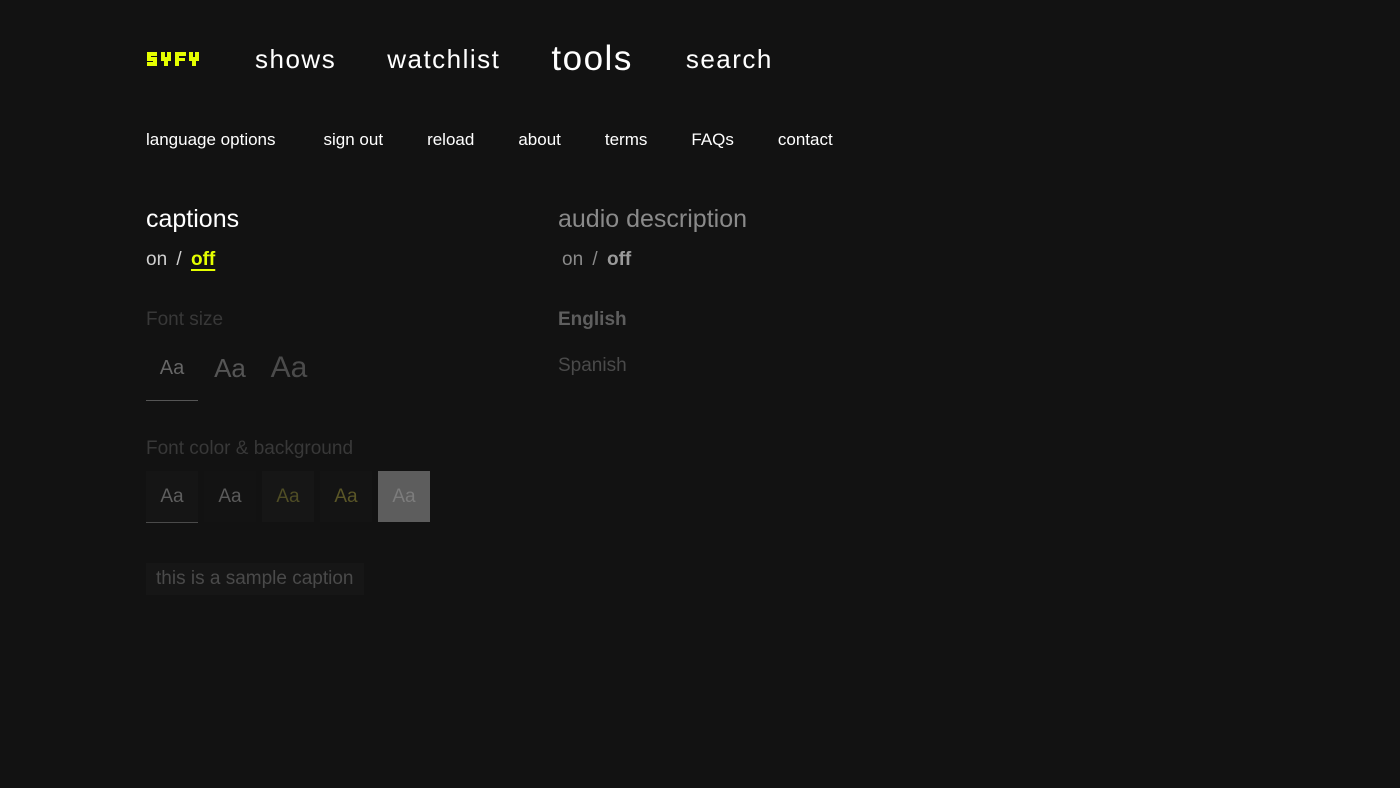 The image size is (1400, 788). What do you see at coordinates (230, 368) in the screenshot?
I see `font-size-medium-option: Aa` at bounding box center [230, 368].